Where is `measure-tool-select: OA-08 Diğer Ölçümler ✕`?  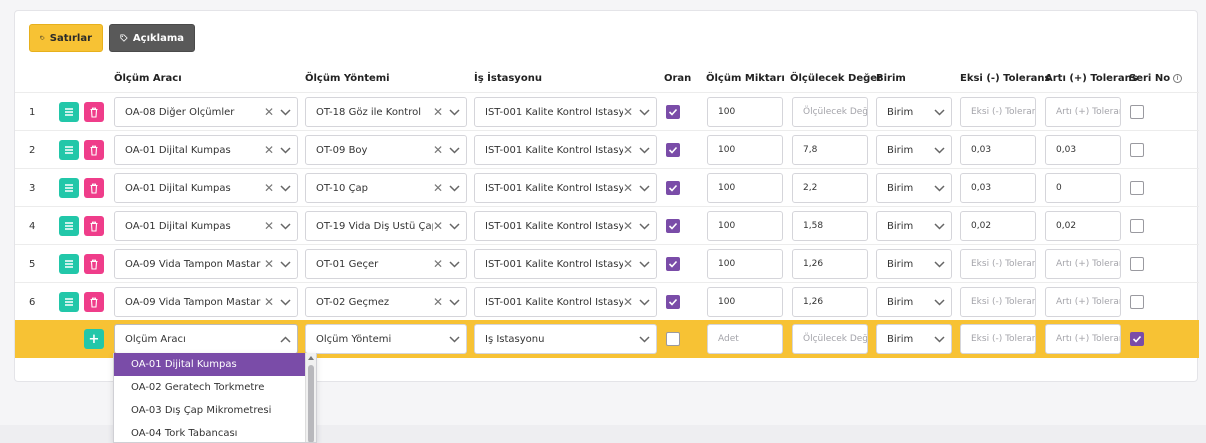 measure-tool-select: OA-08 Diğer Ölçümler ✕ is located at coordinates (206, 112).